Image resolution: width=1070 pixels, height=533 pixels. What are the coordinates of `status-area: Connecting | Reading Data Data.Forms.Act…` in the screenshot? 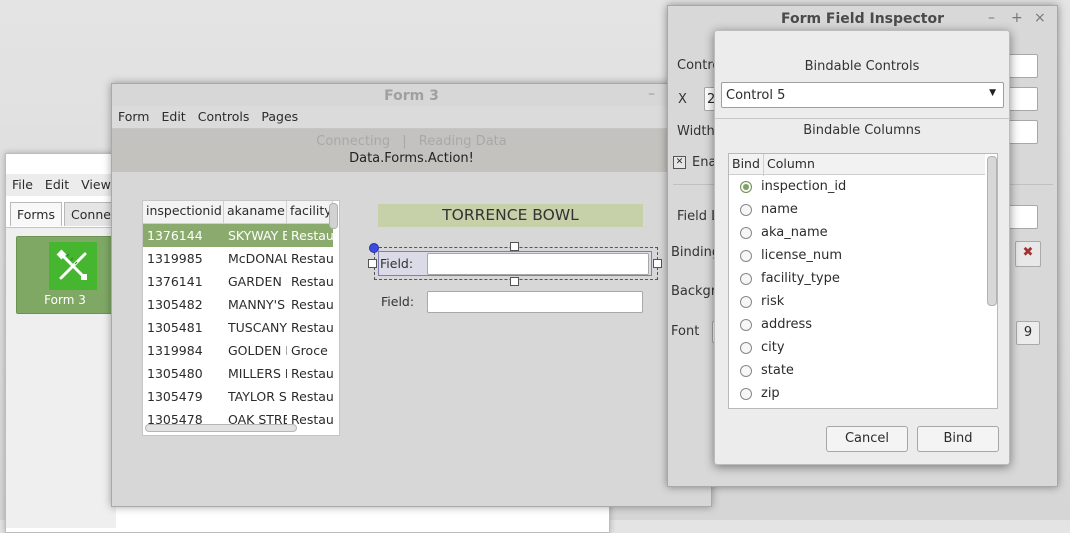 It's located at (411, 150).